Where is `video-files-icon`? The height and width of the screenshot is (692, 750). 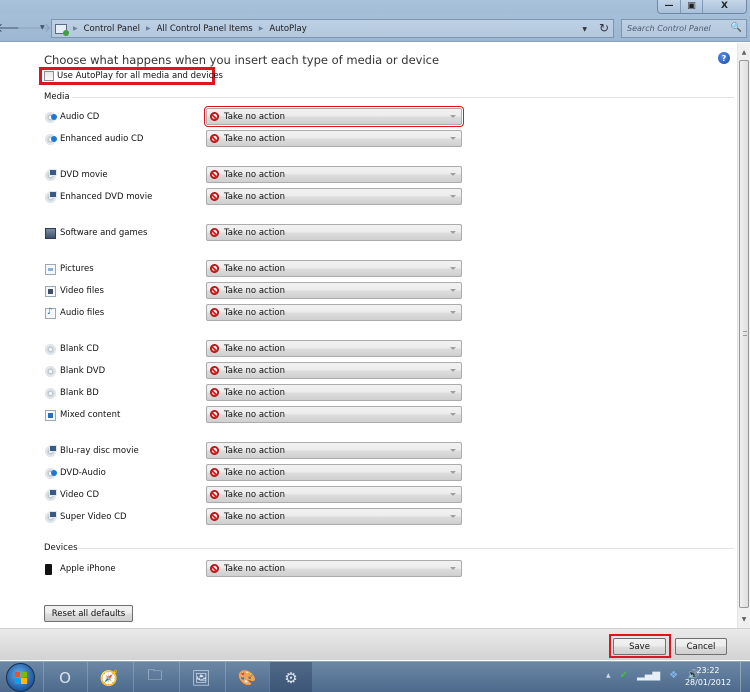
video-files-icon is located at coordinates (50, 291).